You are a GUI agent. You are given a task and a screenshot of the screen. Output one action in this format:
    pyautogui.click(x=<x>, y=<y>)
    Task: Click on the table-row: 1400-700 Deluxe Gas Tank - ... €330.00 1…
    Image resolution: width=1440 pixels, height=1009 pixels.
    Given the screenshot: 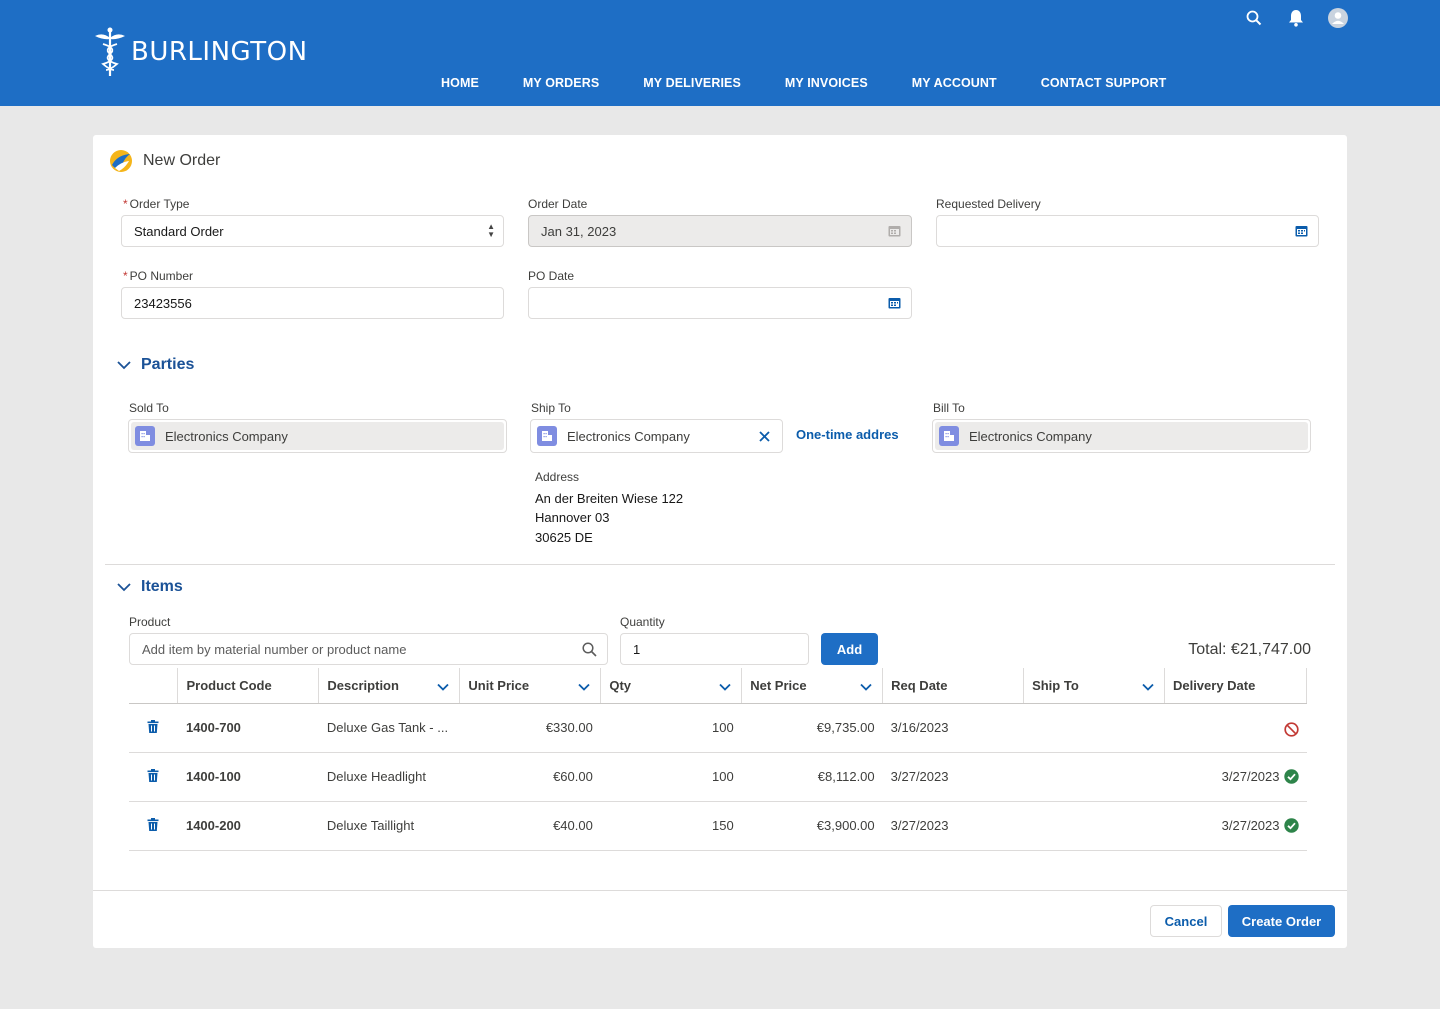 What is the action you would take?
    pyautogui.click(x=718, y=728)
    